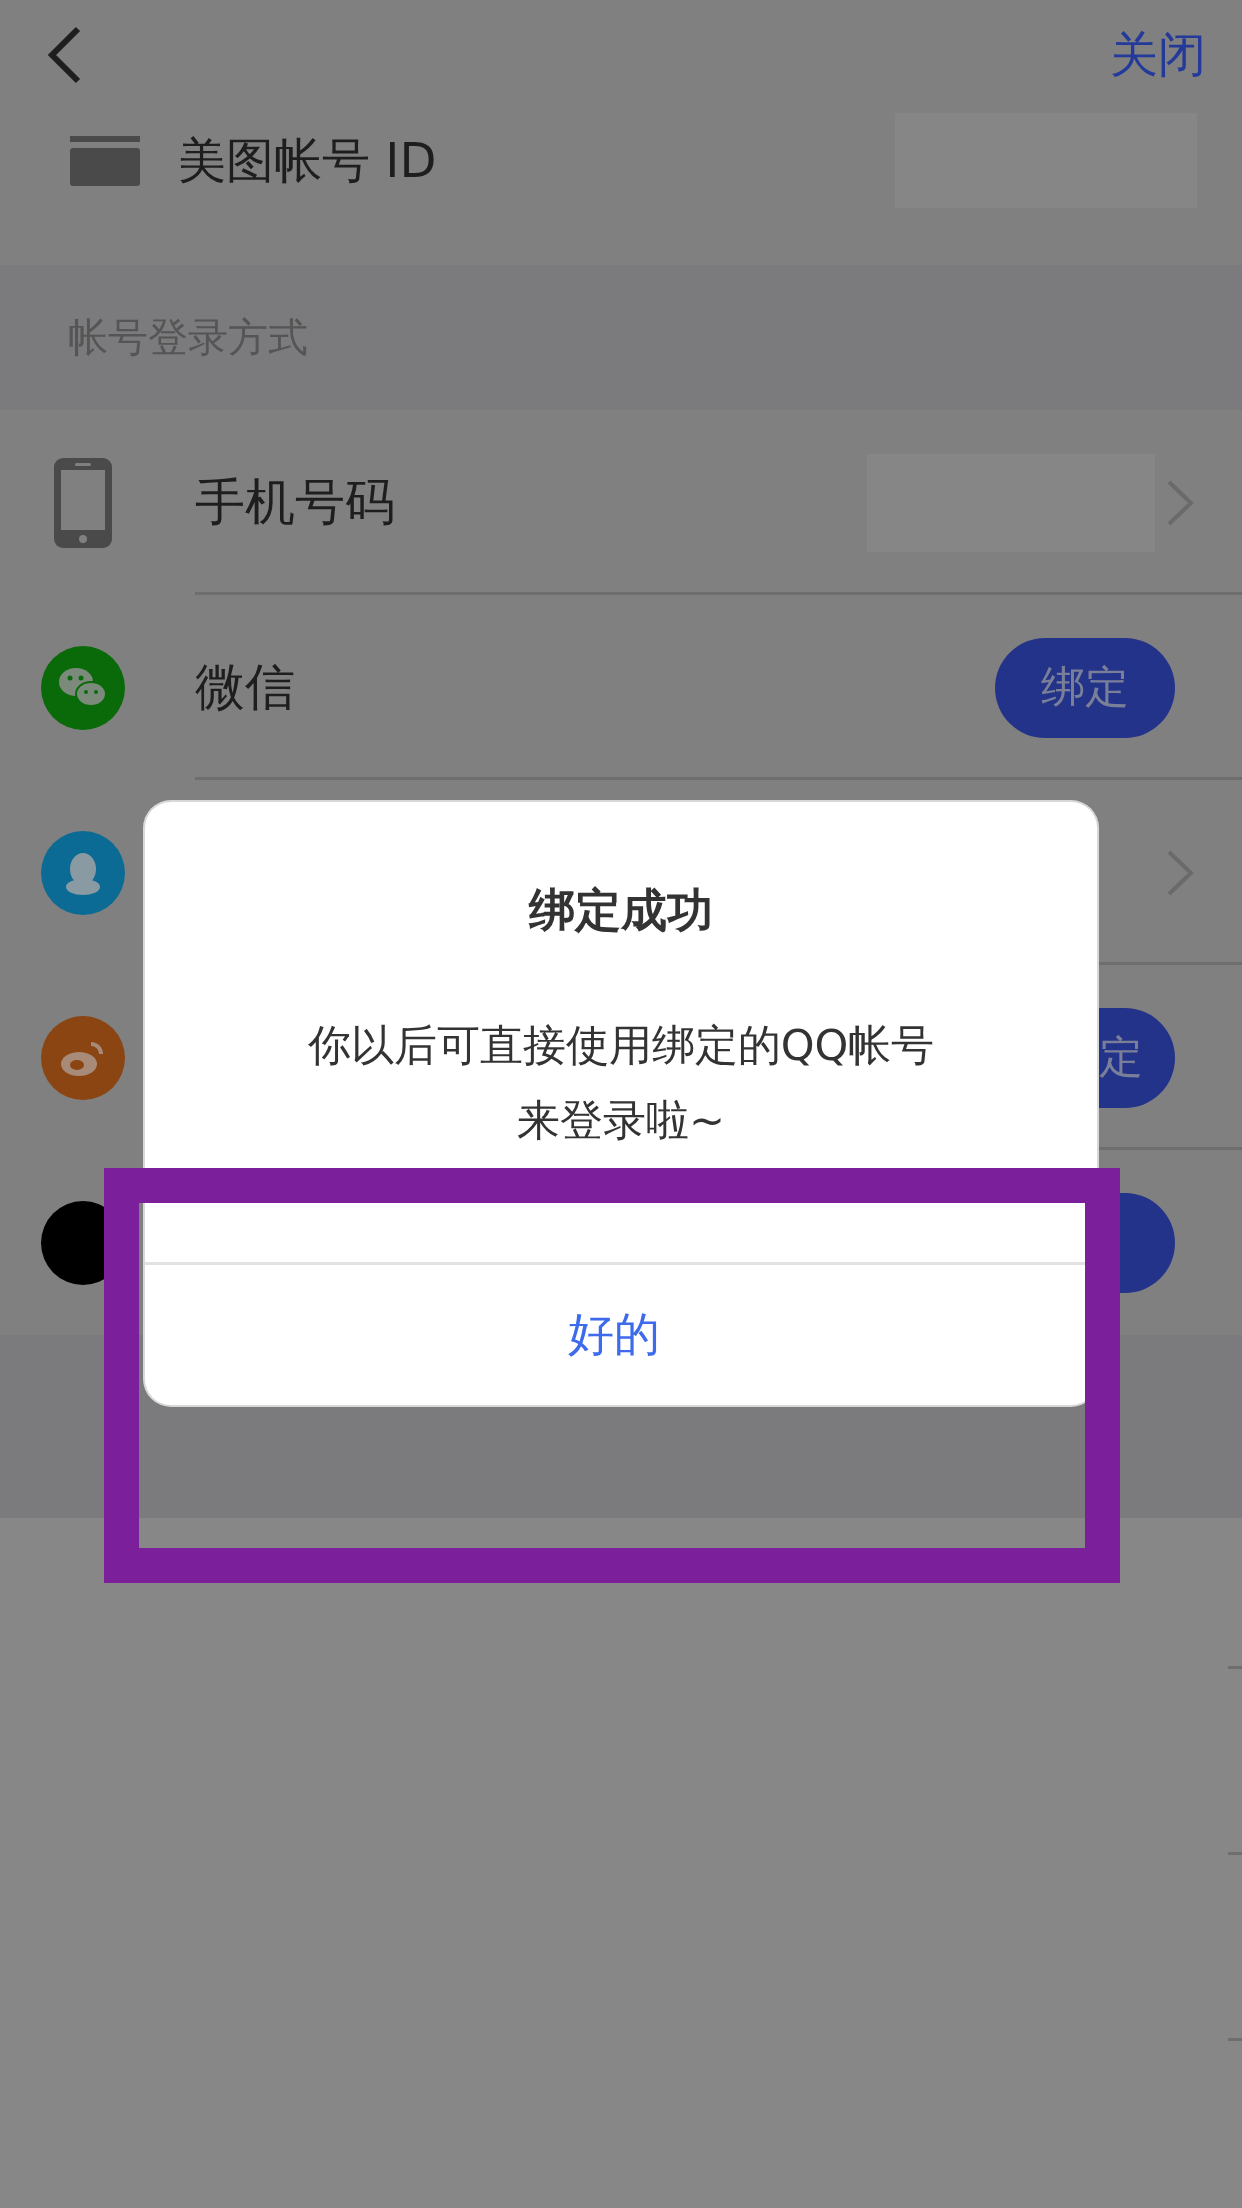 The height and width of the screenshot is (2208, 1242). What do you see at coordinates (614, 1335) in the screenshot?
I see `ok-button: 好的` at bounding box center [614, 1335].